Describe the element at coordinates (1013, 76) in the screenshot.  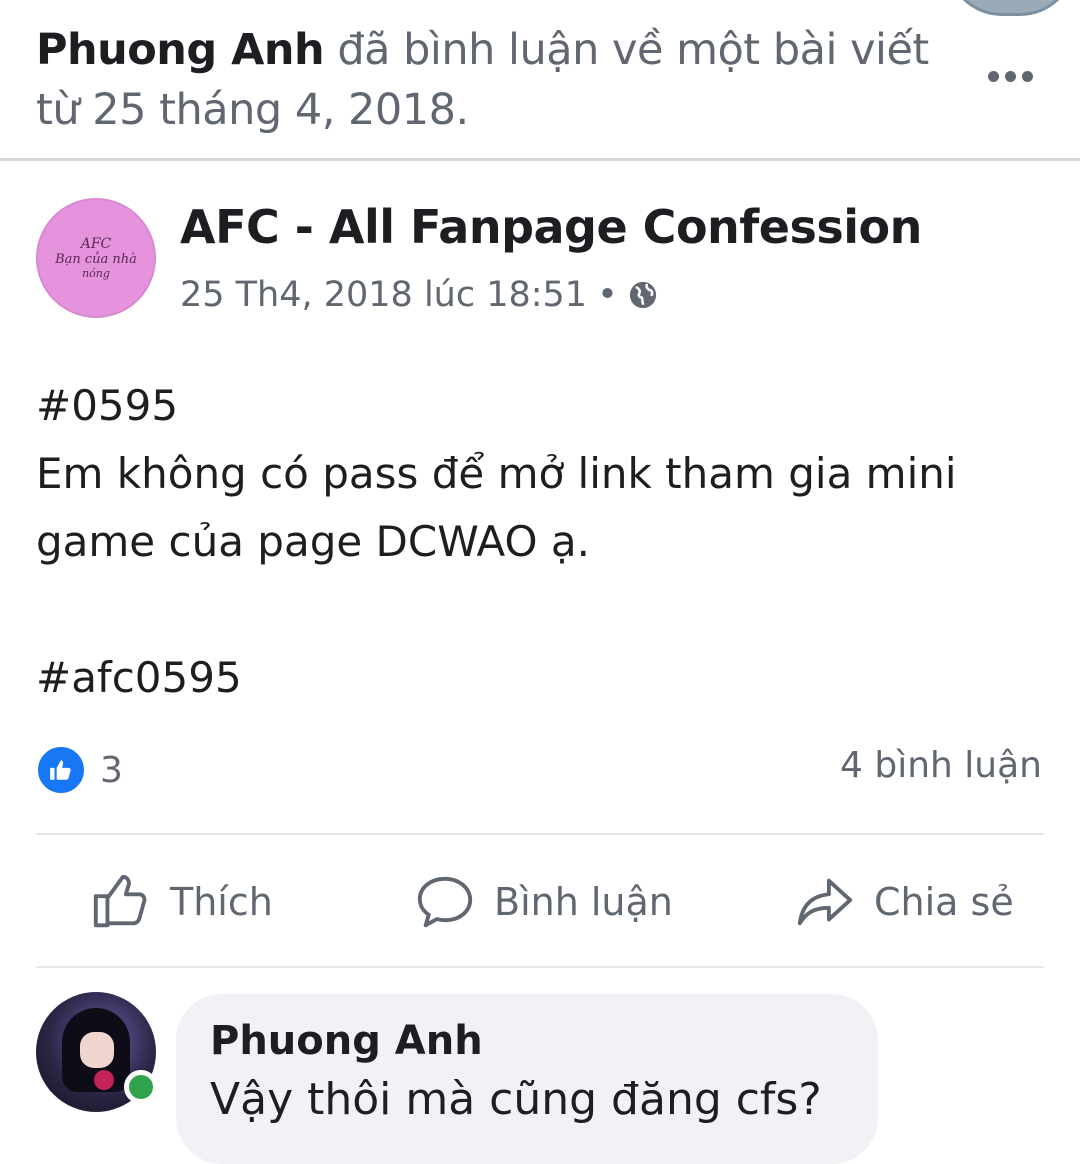
I see `more-options-icon` at that location.